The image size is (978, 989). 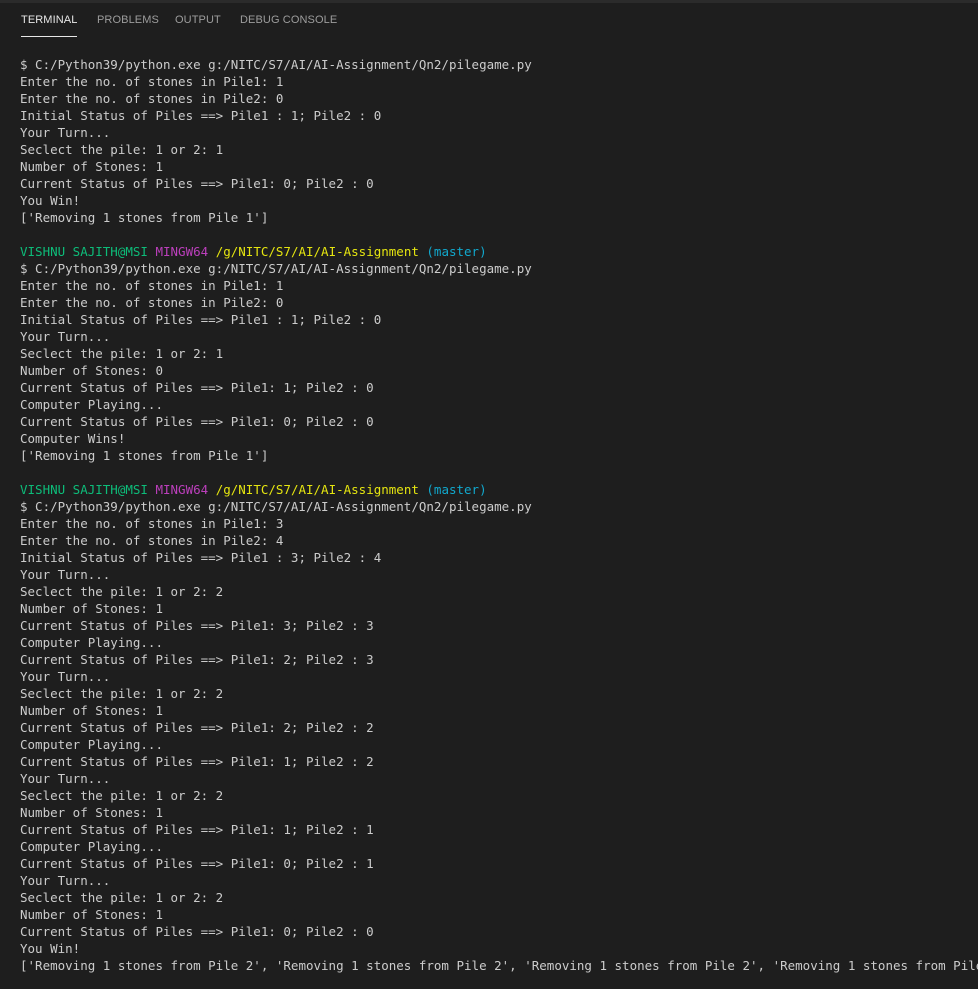 I want to click on terminal-line: Enter the no. of stones in Pile1: 1, so click(x=495, y=285).